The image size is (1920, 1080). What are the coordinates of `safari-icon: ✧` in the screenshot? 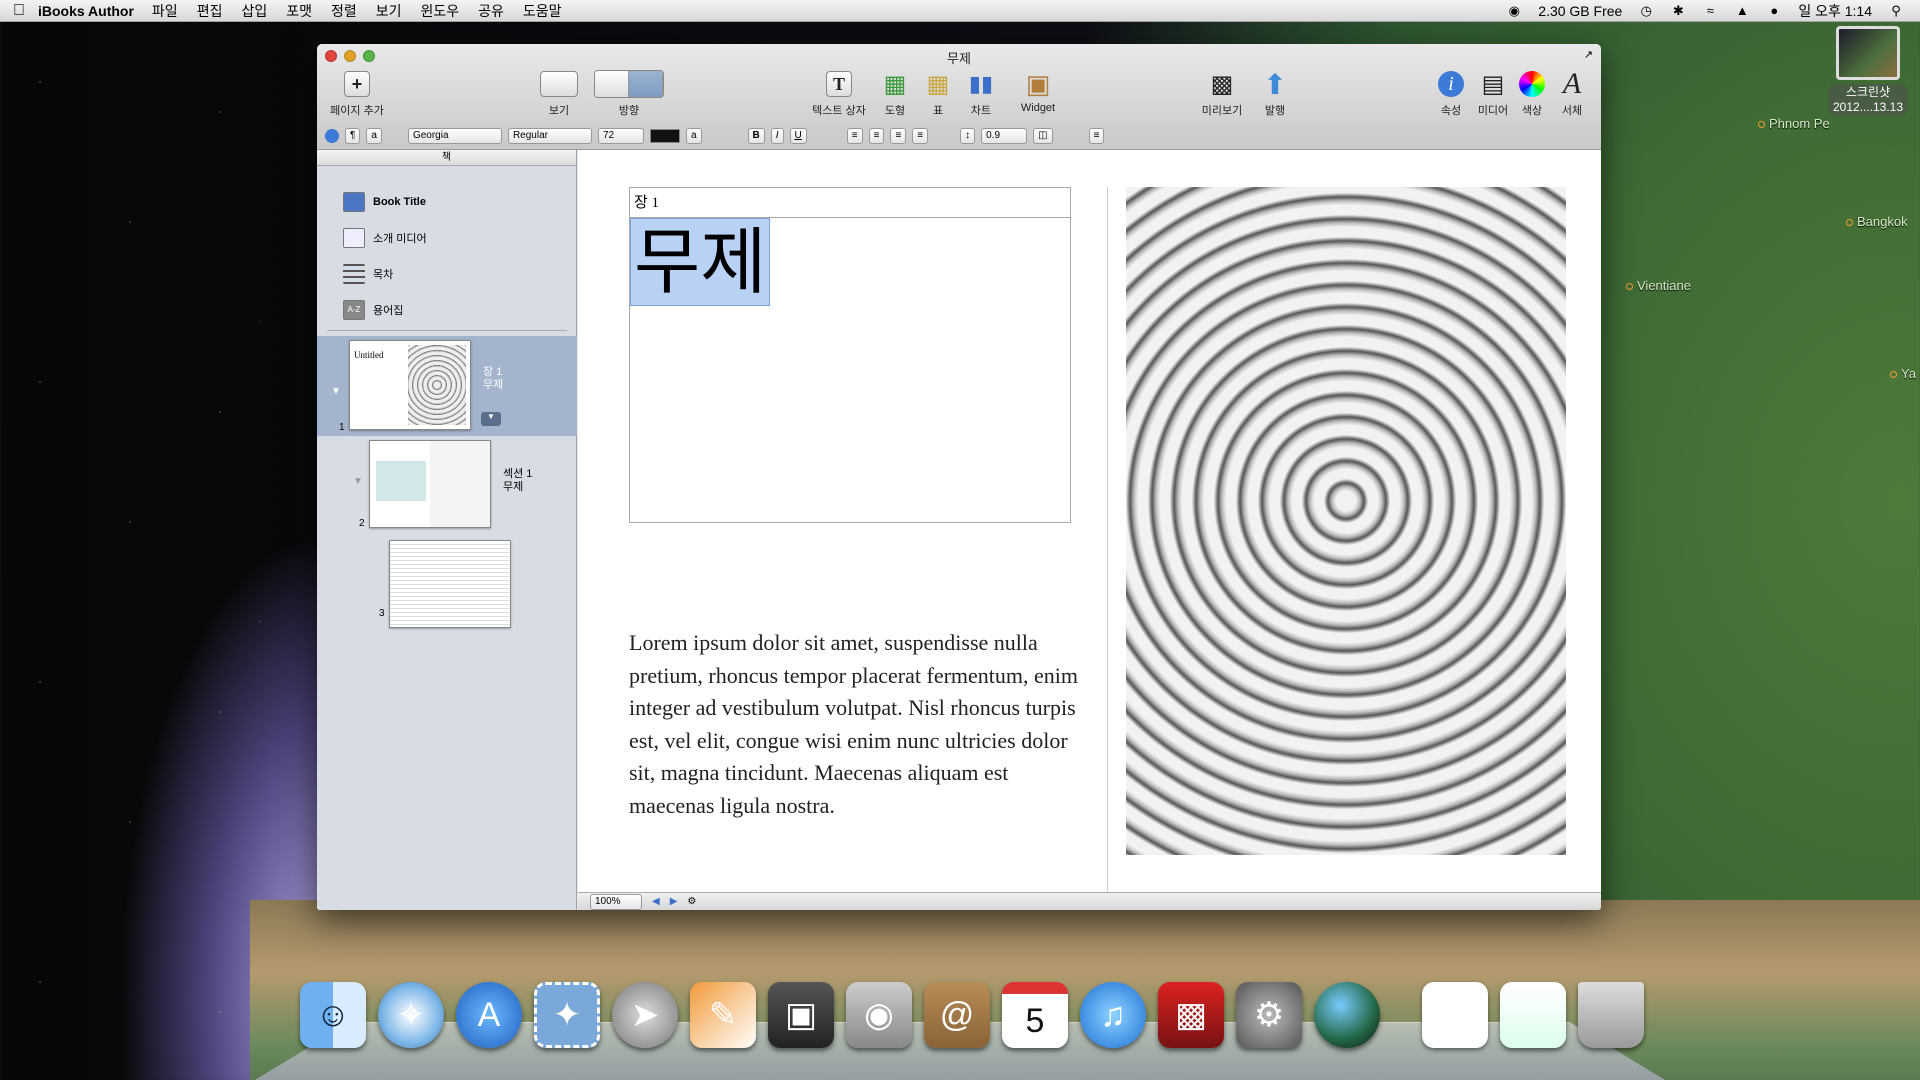 It's located at (411, 1015).